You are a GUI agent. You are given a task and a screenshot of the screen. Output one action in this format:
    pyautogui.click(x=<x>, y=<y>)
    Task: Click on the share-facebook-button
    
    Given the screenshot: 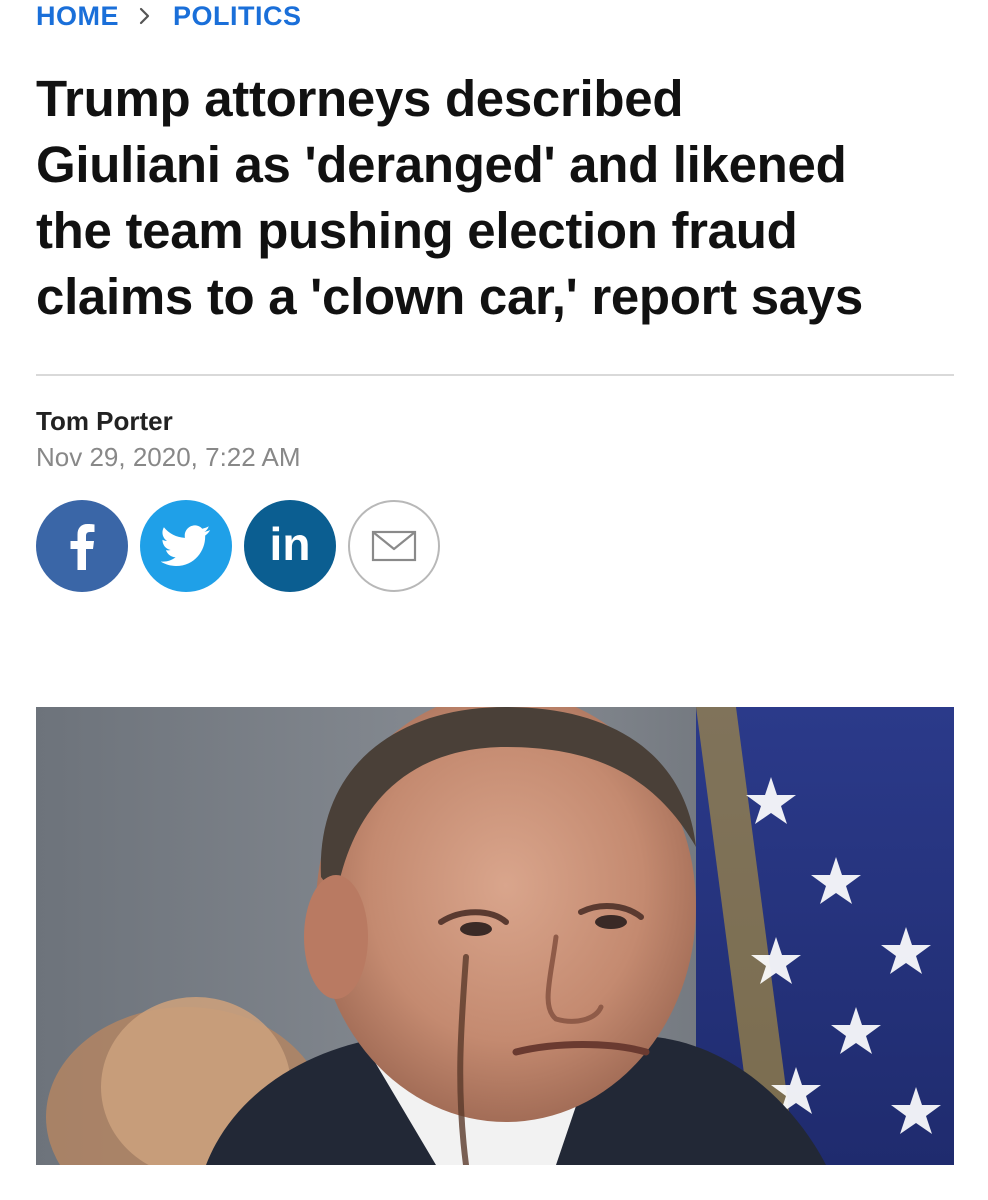 What is the action you would take?
    pyautogui.click(x=82, y=546)
    